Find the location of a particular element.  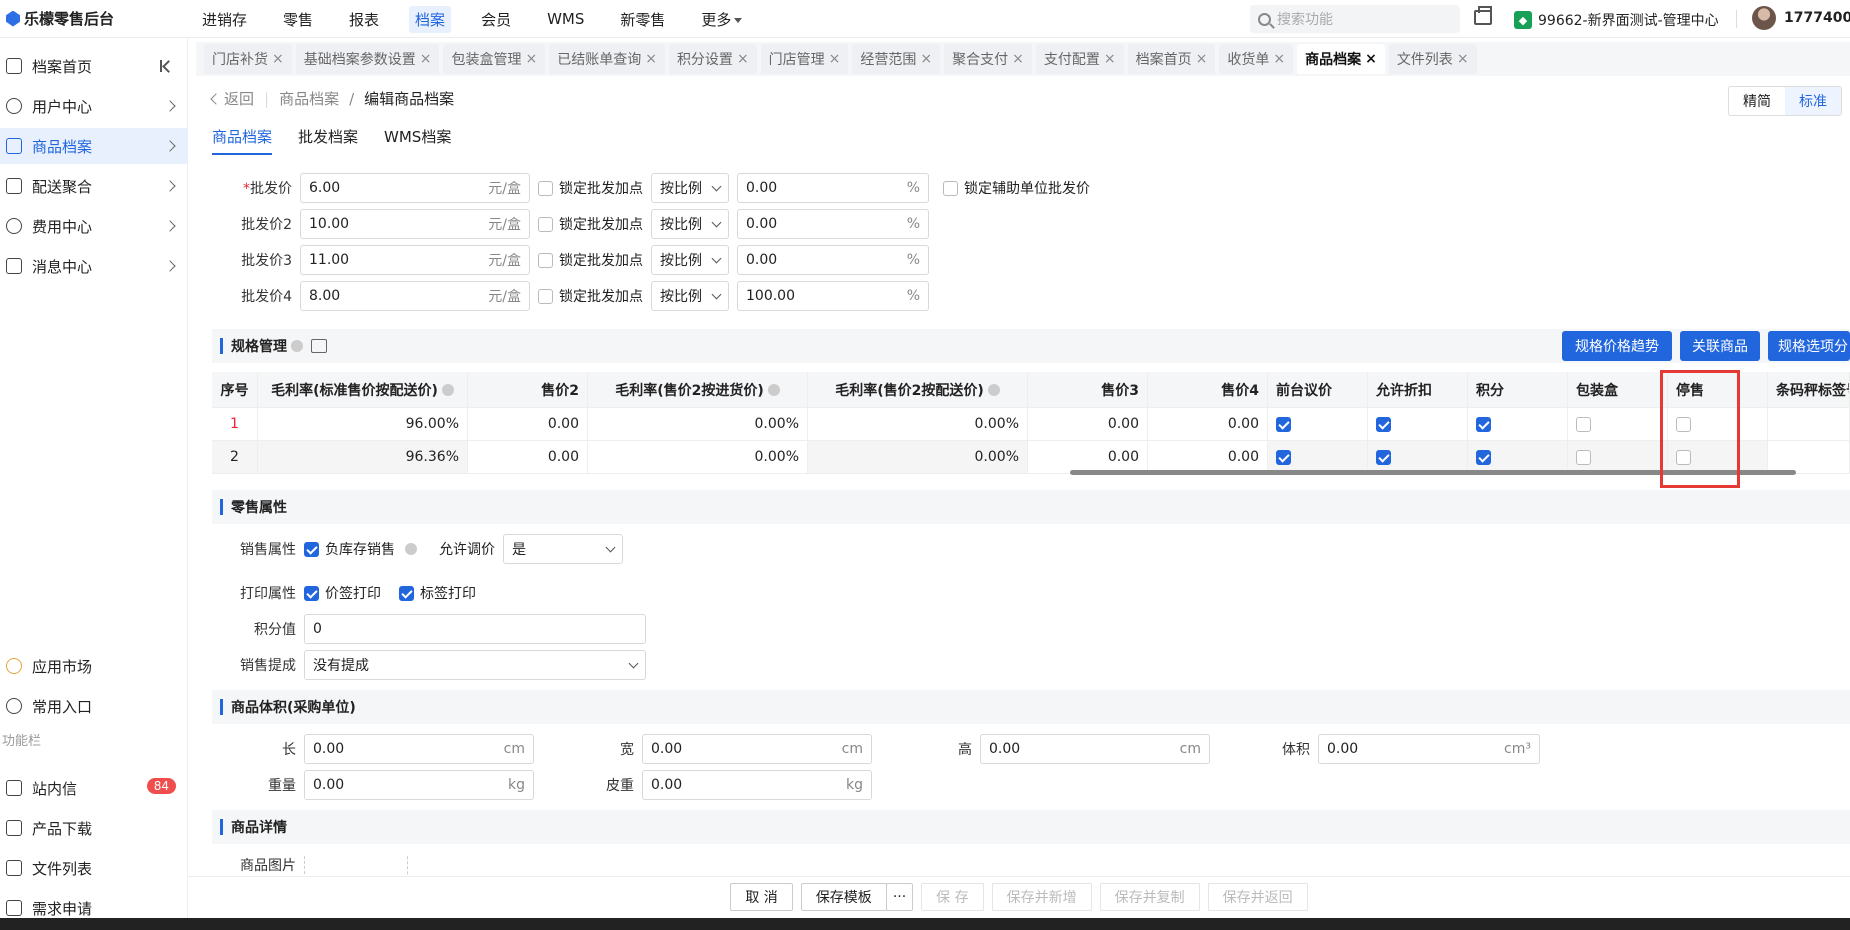

wholesale-price-input: 6.00 元/盒 is located at coordinates (415, 188).